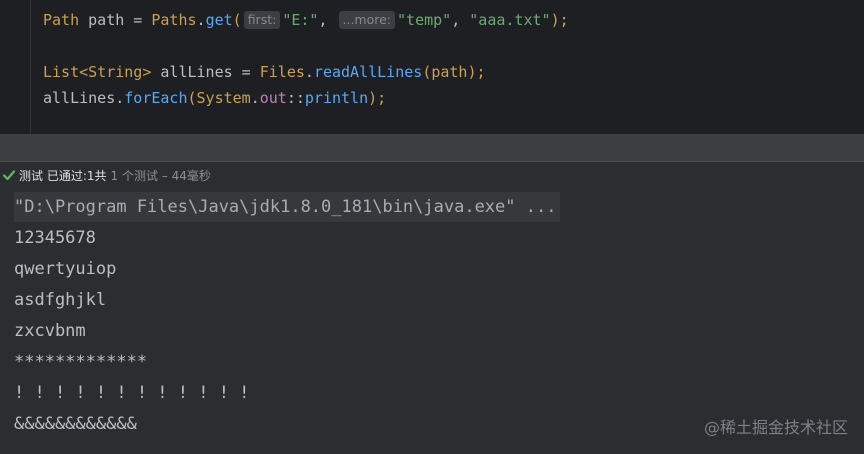  What do you see at coordinates (9, 175) in the screenshot?
I see `check-icon` at bounding box center [9, 175].